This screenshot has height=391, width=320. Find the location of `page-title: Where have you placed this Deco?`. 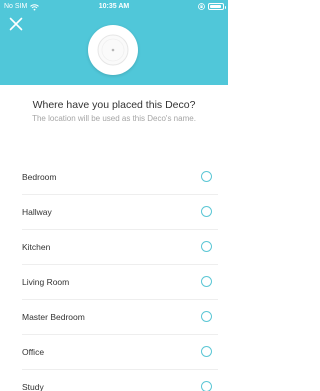

page-title: Where have you placed this Deco? is located at coordinates (114, 105).